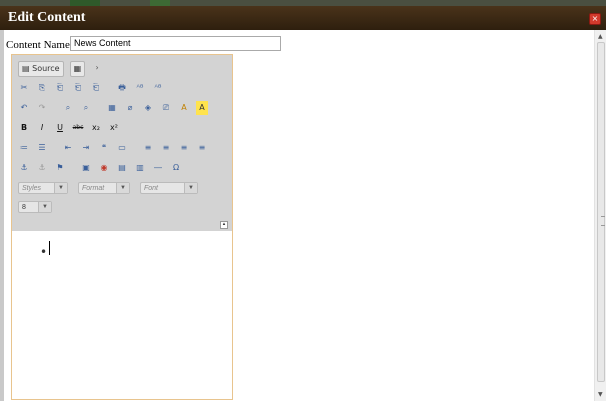 The height and width of the screenshot is (401, 606). What do you see at coordinates (595, 19) in the screenshot?
I see `close-icon: ×` at bounding box center [595, 19].